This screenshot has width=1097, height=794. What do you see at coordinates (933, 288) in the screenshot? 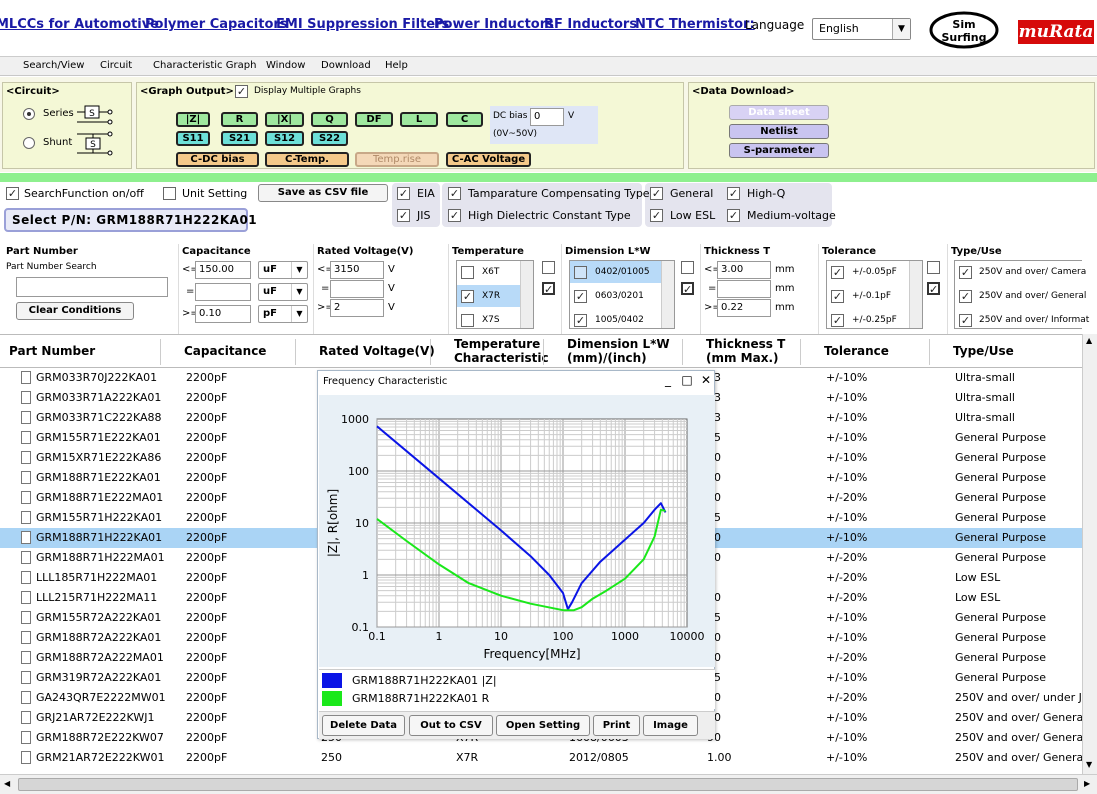
I see `tolerance-selected-checkbox: ✓` at bounding box center [933, 288].